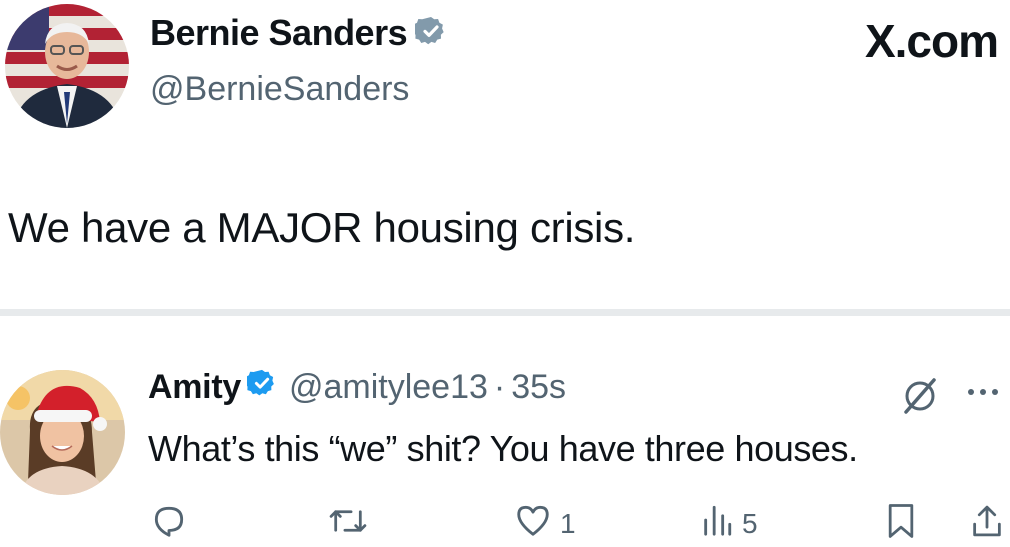 The image size is (1010, 547). What do you see at coordinates (62, 432) in the screenshot?
I see `reply-author-avatar` at bounding box center [62, 432].